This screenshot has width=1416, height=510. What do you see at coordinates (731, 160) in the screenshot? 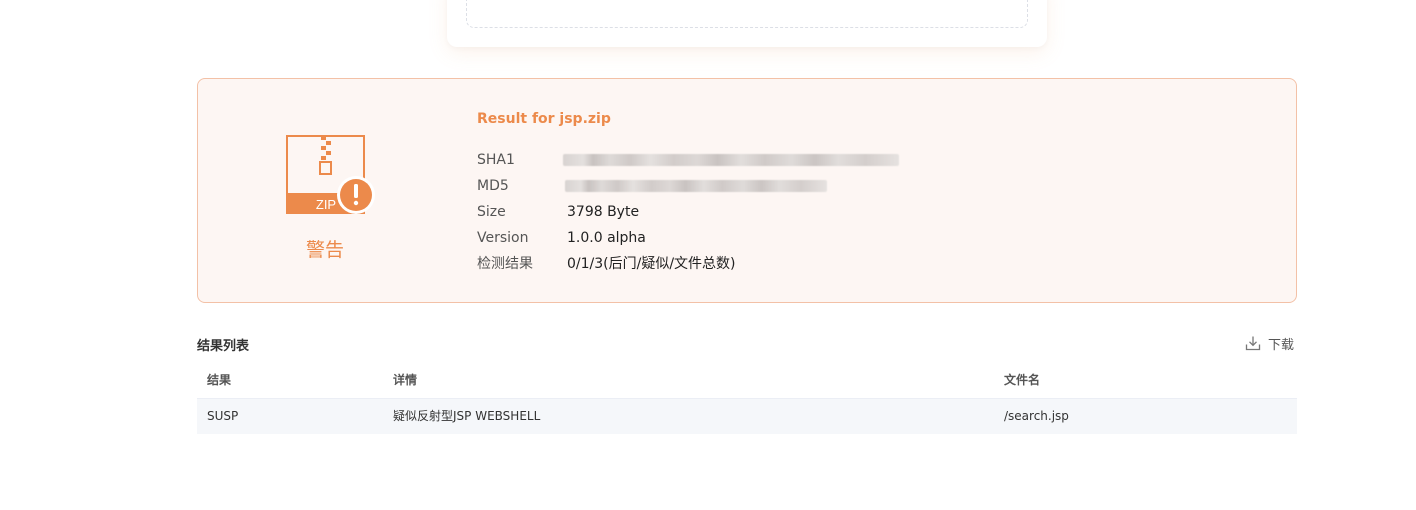
I see `sha1-redacted-value` at bounding box center [731, 160].